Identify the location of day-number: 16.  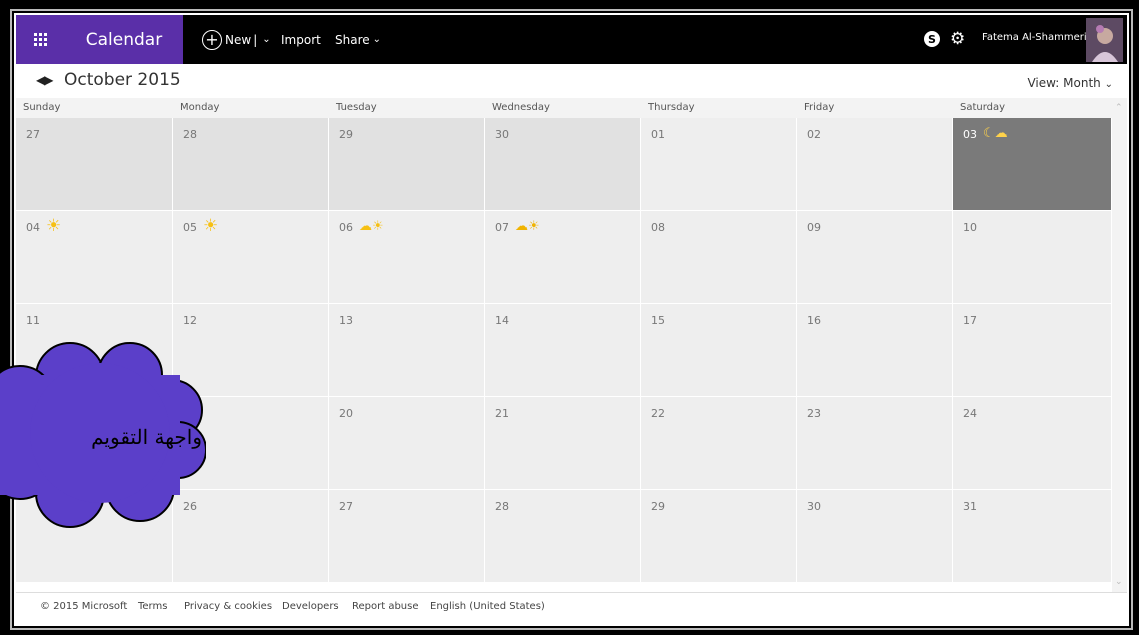
(814, 320).